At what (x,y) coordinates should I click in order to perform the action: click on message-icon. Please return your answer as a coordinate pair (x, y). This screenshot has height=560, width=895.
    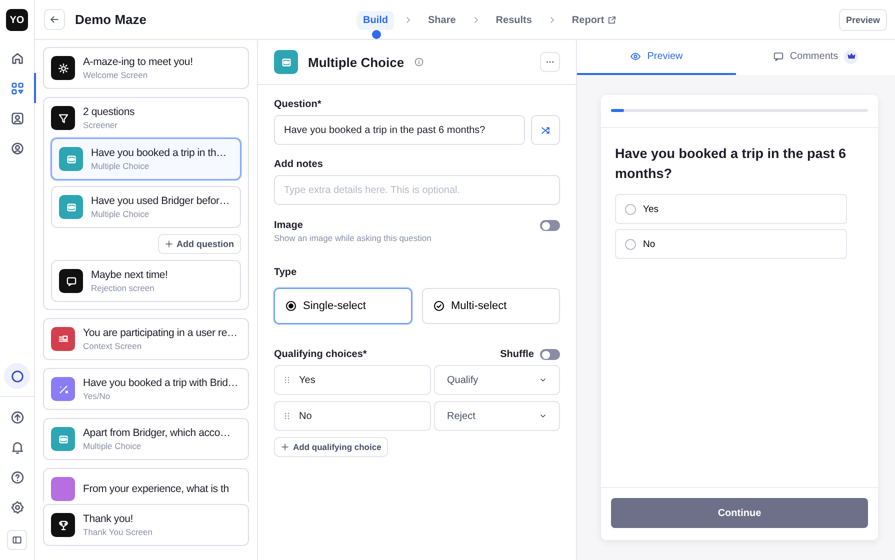
    Looking at the image, I should click on (71, 281).